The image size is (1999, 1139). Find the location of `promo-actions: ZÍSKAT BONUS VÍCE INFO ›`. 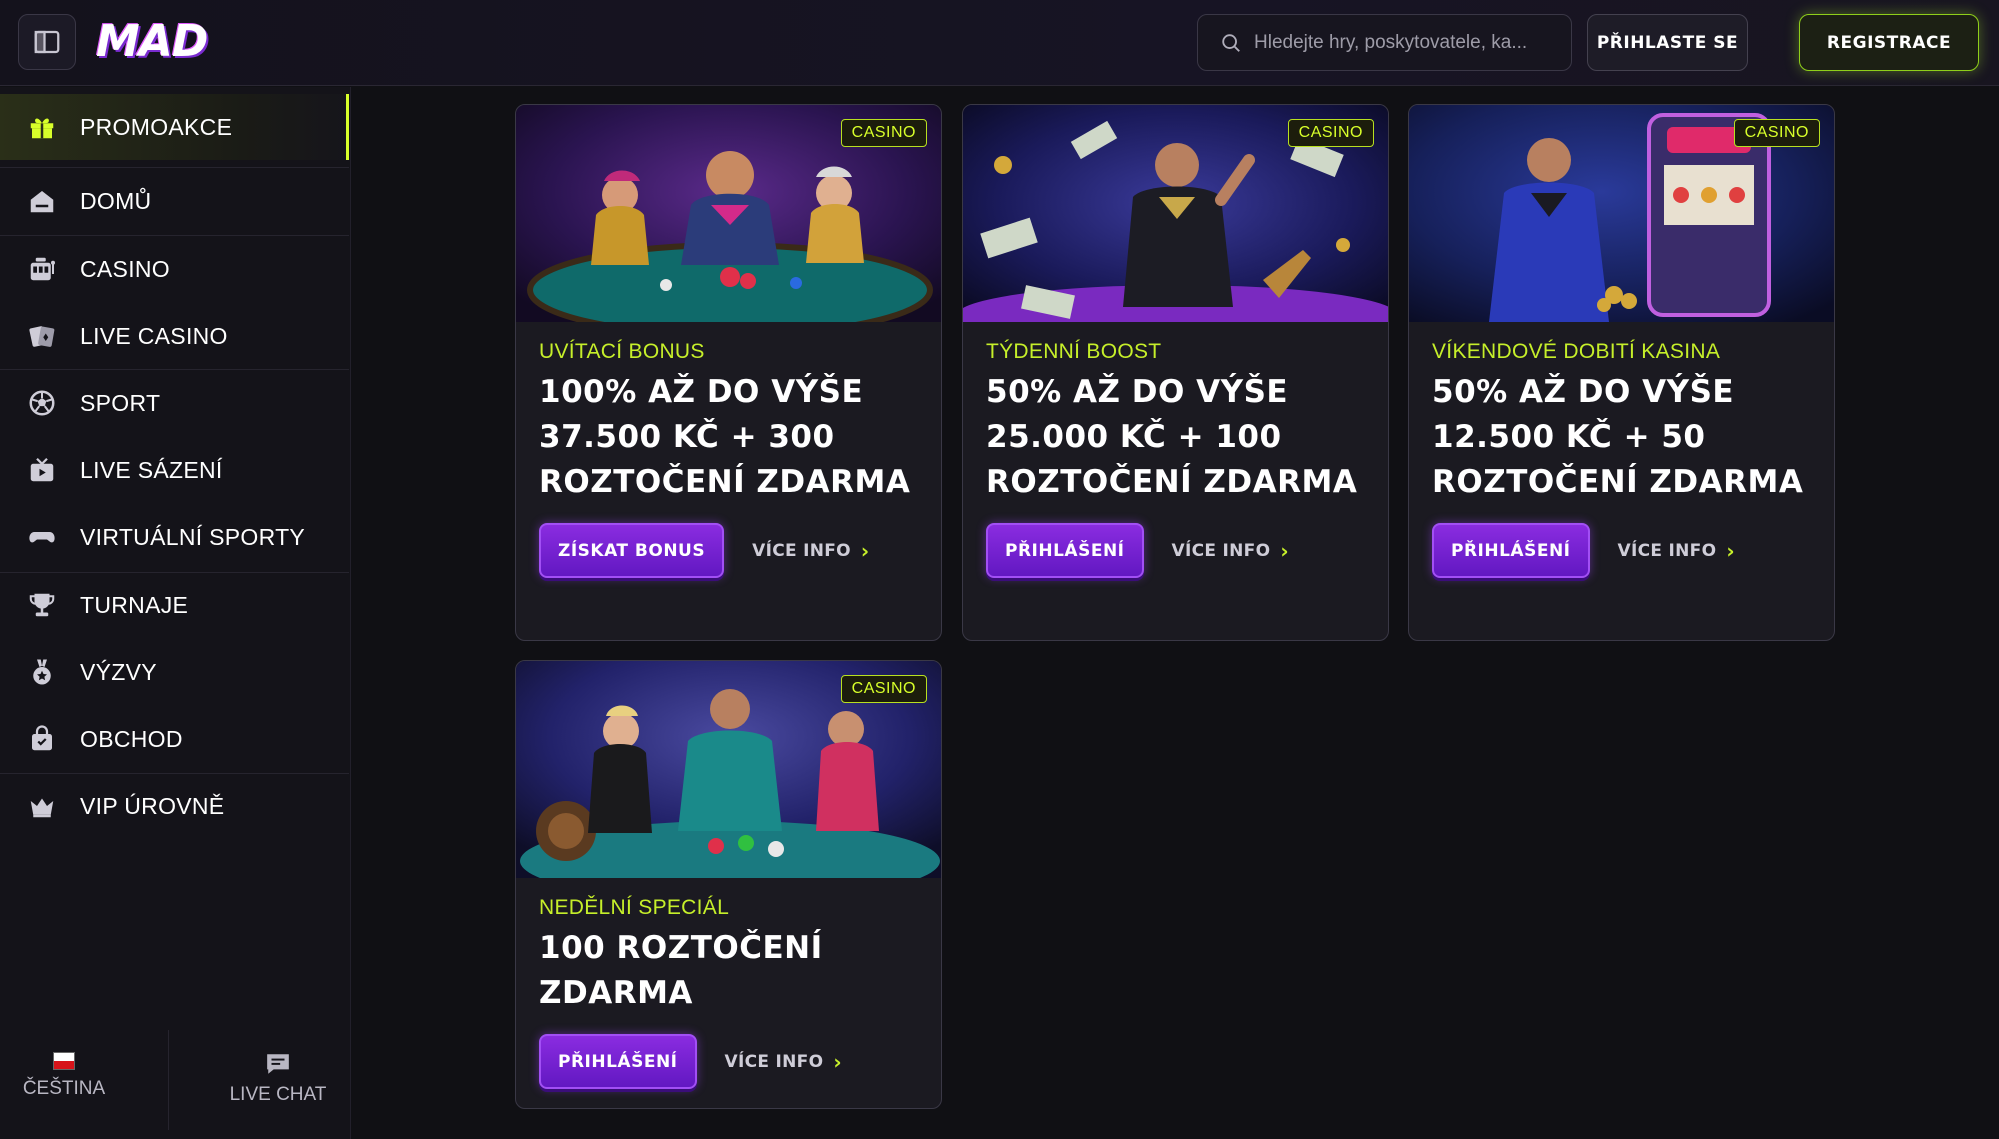

promo-actions: ZÍSKAT BONUS VÍCE INFO › is located at coordinates (728, 550).